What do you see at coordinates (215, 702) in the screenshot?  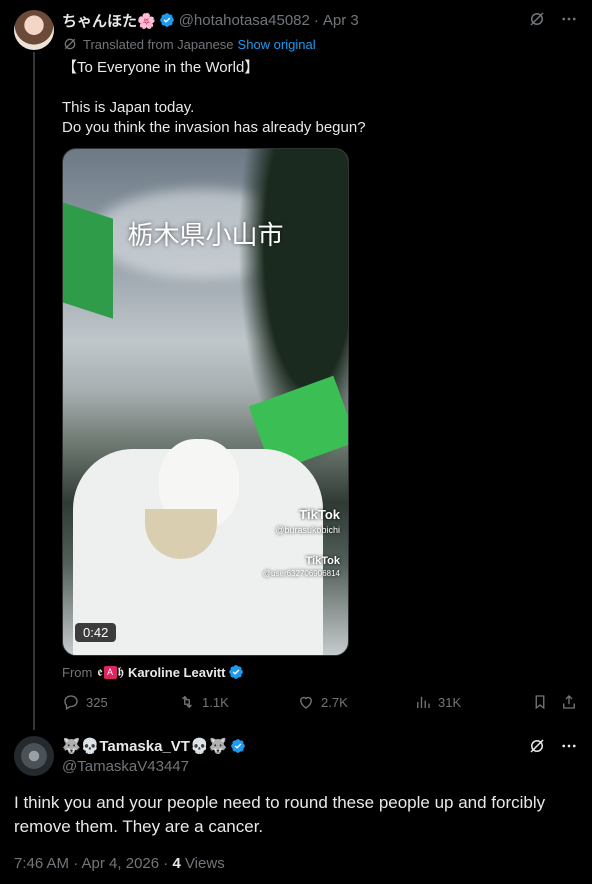 I see `repost-count: 1.1K` at bounding box center [215, 702].